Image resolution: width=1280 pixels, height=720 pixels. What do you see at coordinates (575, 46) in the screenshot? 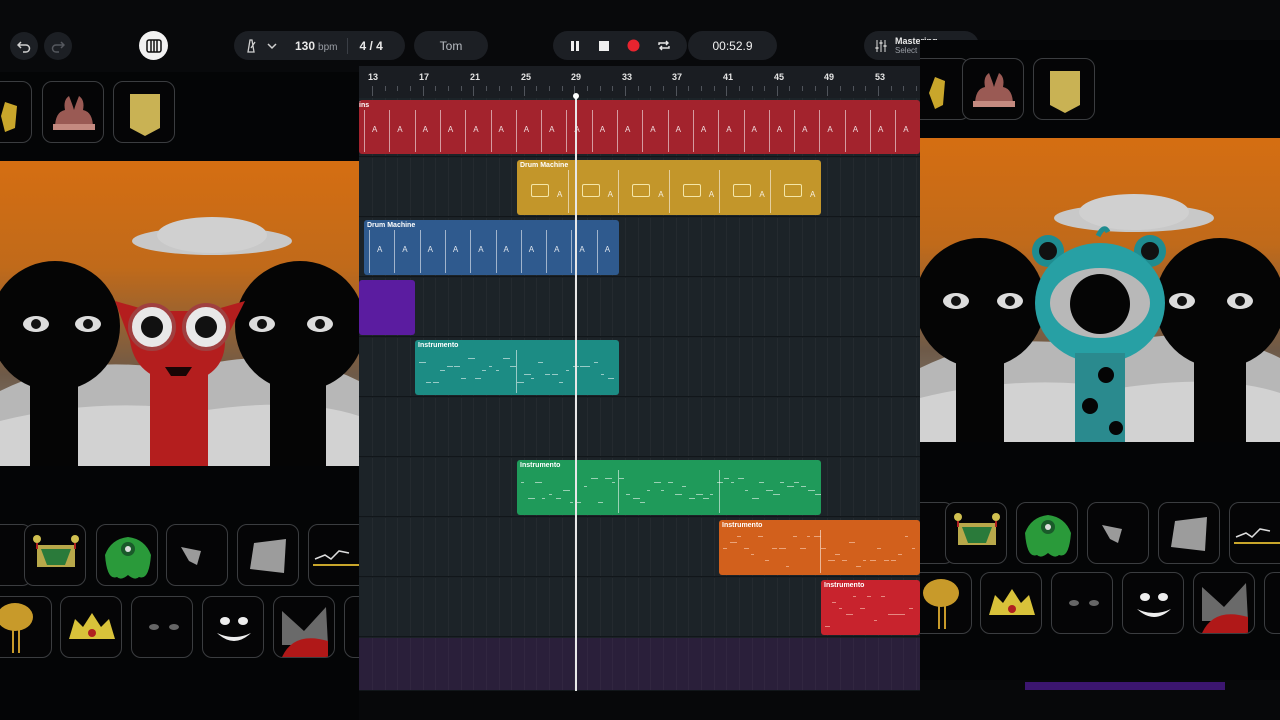
I see `pause-button` at bounding box center [575, 46].